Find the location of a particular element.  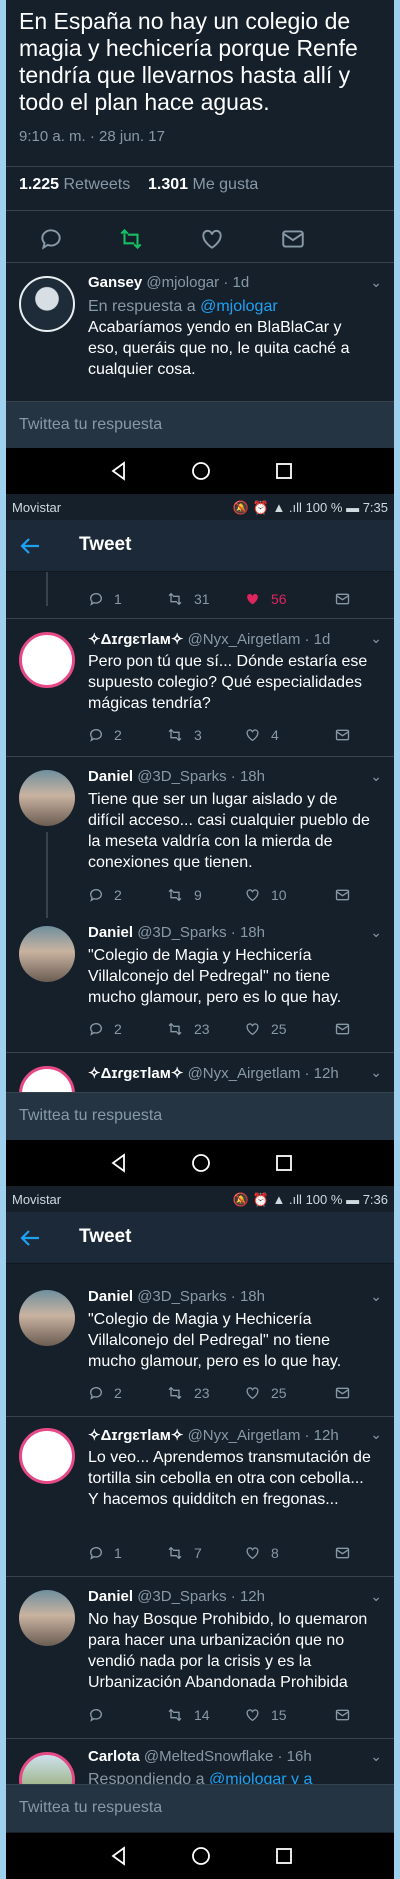

retweets-count: 1.225 is located at coordinates (39, 184).